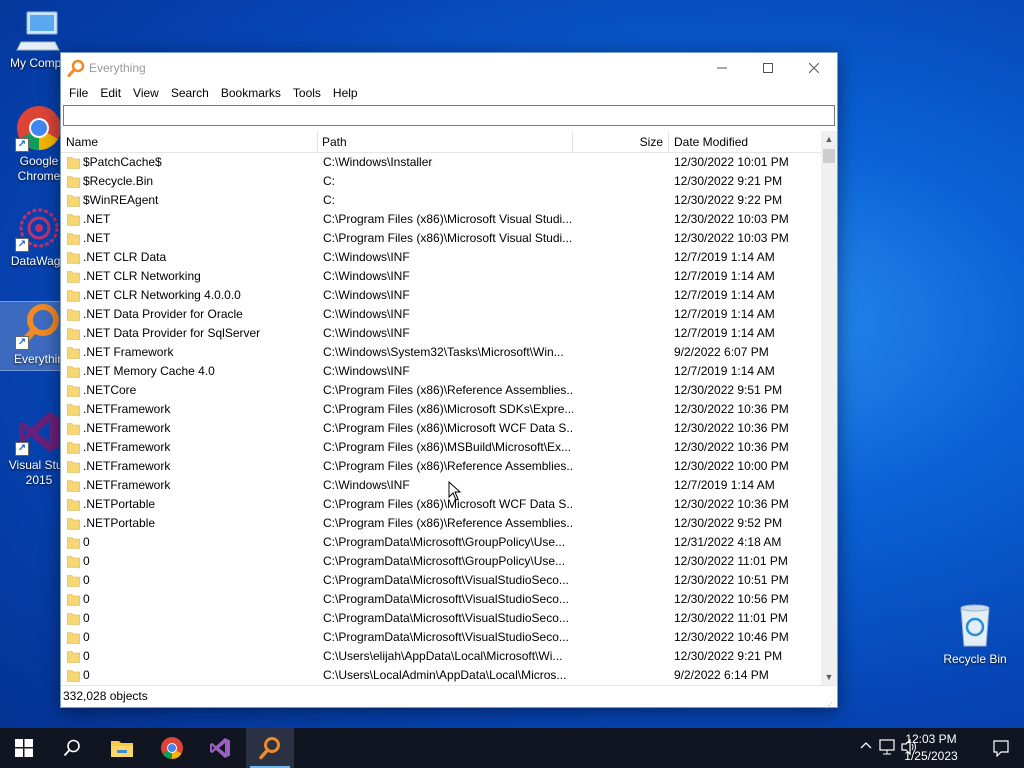  Describe the element at coordinates (449, 697) in the screenshot. I see `status-bar: 332,028 objects ⋰` at that location.